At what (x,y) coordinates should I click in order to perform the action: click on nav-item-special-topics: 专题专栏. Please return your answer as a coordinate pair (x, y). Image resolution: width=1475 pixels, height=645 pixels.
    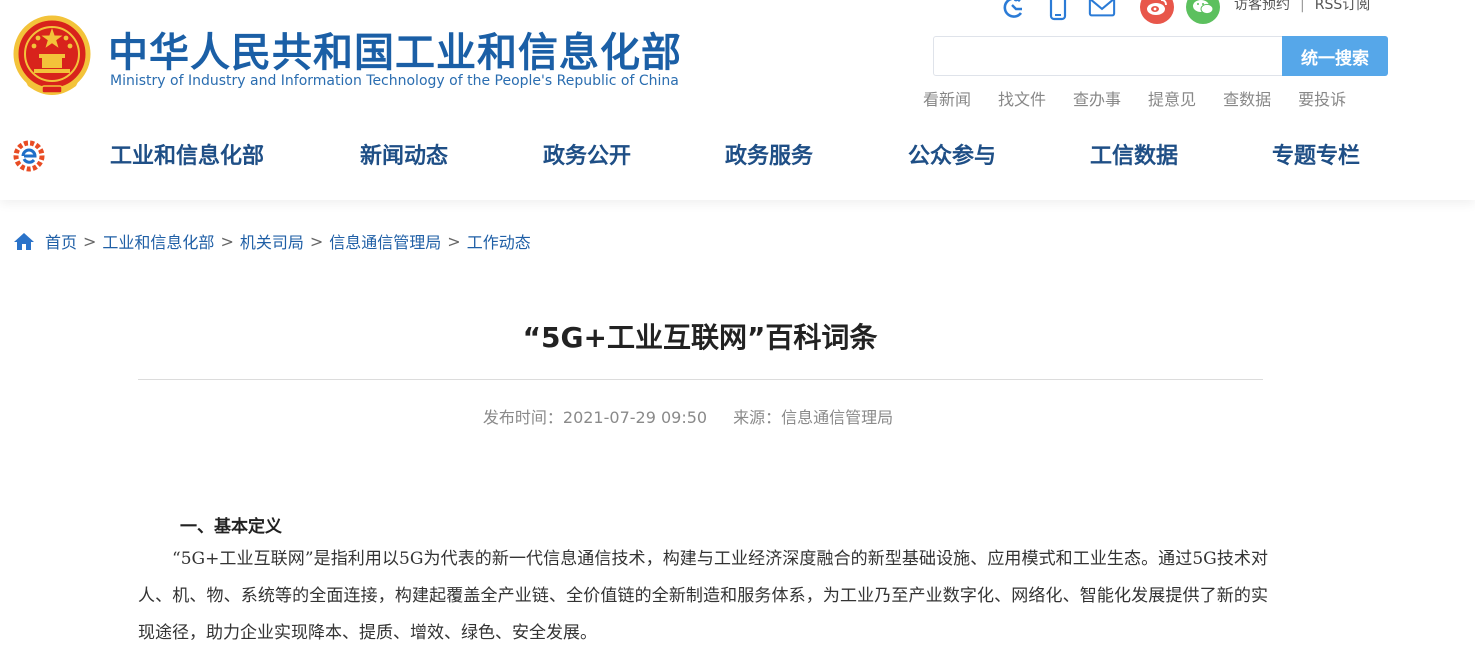
    Looking at the image, I should click on (1316, 154).